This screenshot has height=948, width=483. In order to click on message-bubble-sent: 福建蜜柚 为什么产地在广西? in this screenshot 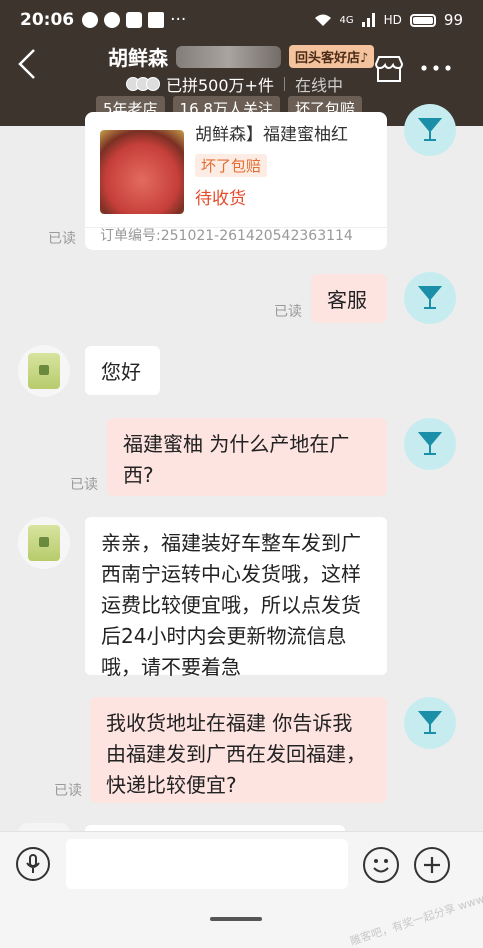, I will do `click(247, 457)`.